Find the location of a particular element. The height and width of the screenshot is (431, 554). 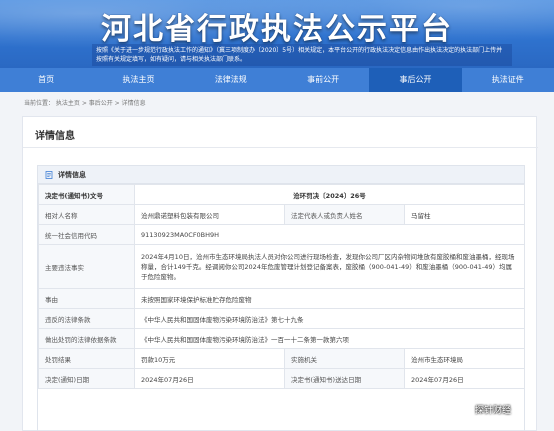

doc-number-value: 沧环罚决〔2024〕26号 is located at coordinates (329, 194).